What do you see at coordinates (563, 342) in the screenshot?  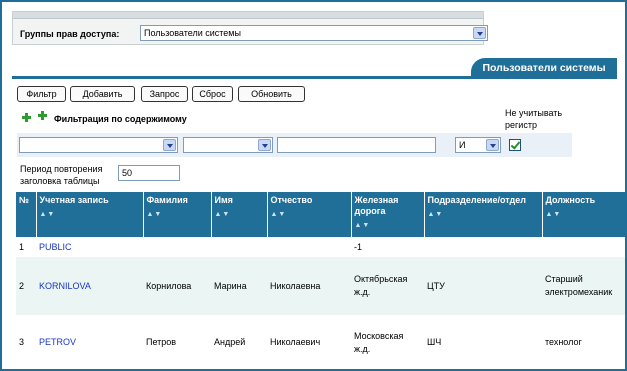 I see `cell-position: технолог` at bounding box center [563, 342].